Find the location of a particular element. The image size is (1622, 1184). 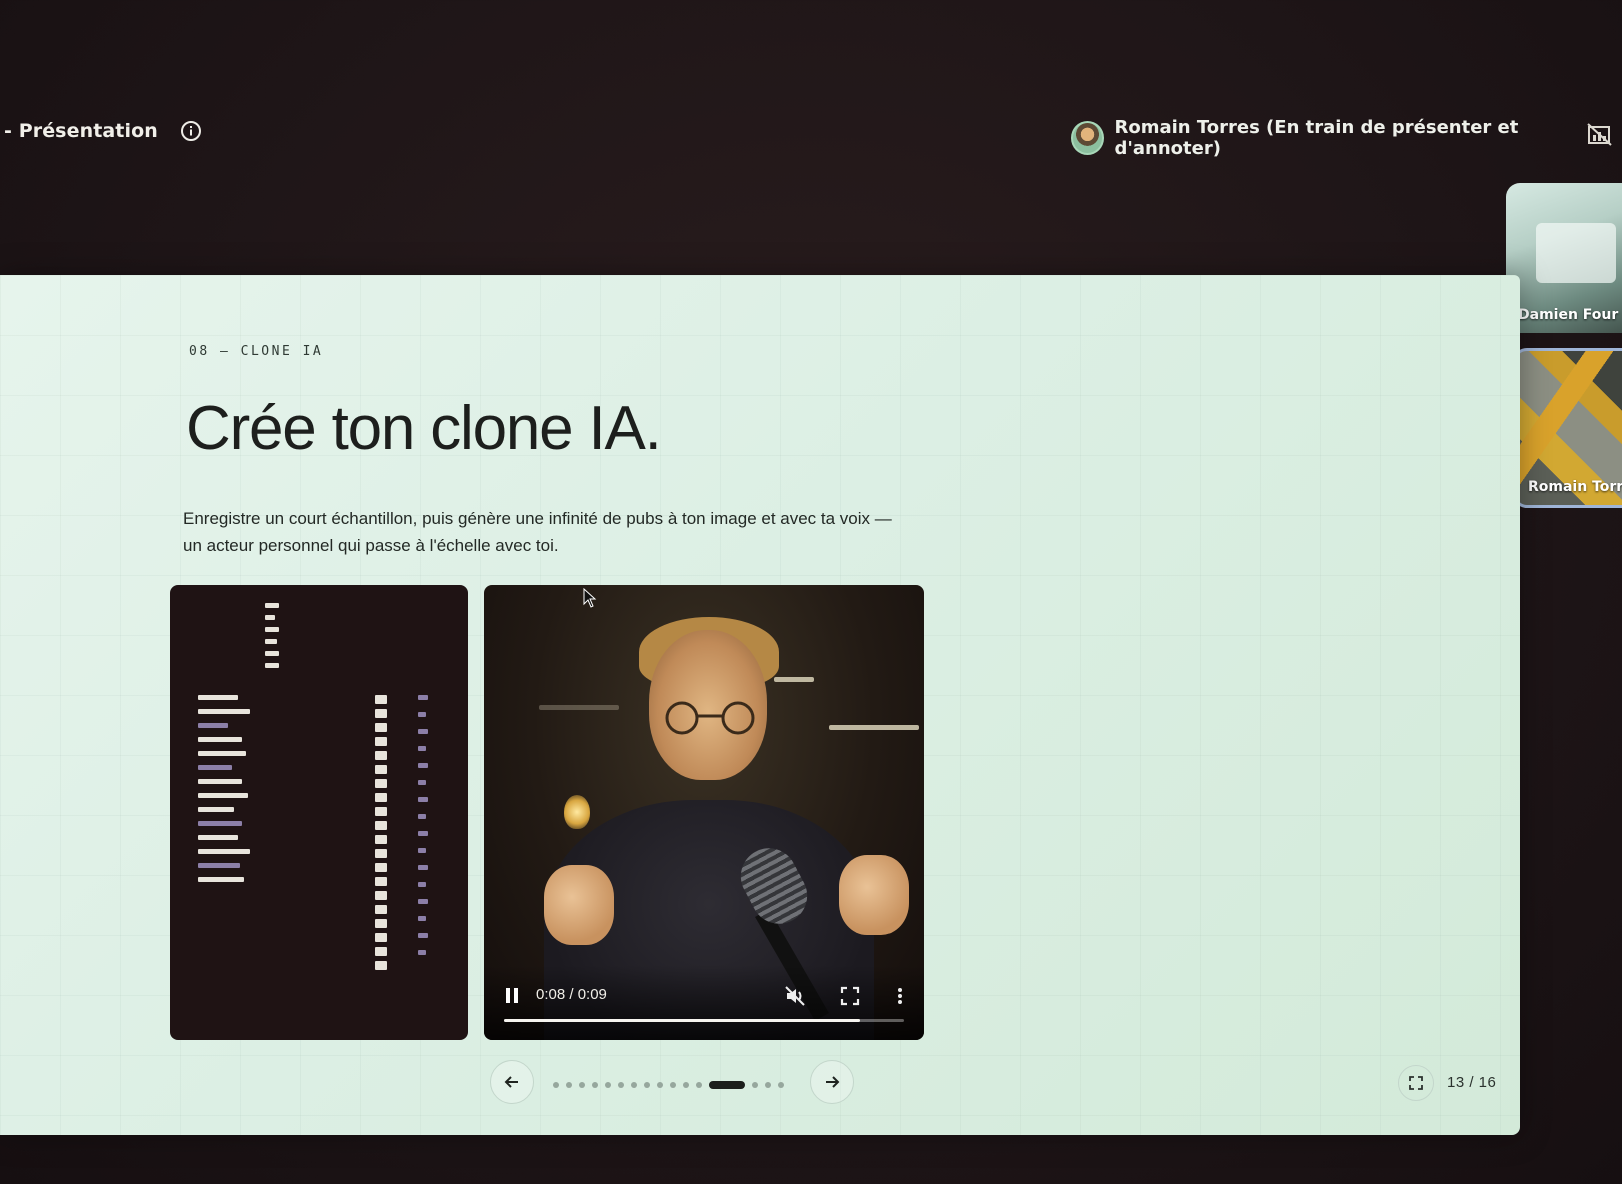

video-time: 0:08 / 0:09 is located at coordinates (571, 994).